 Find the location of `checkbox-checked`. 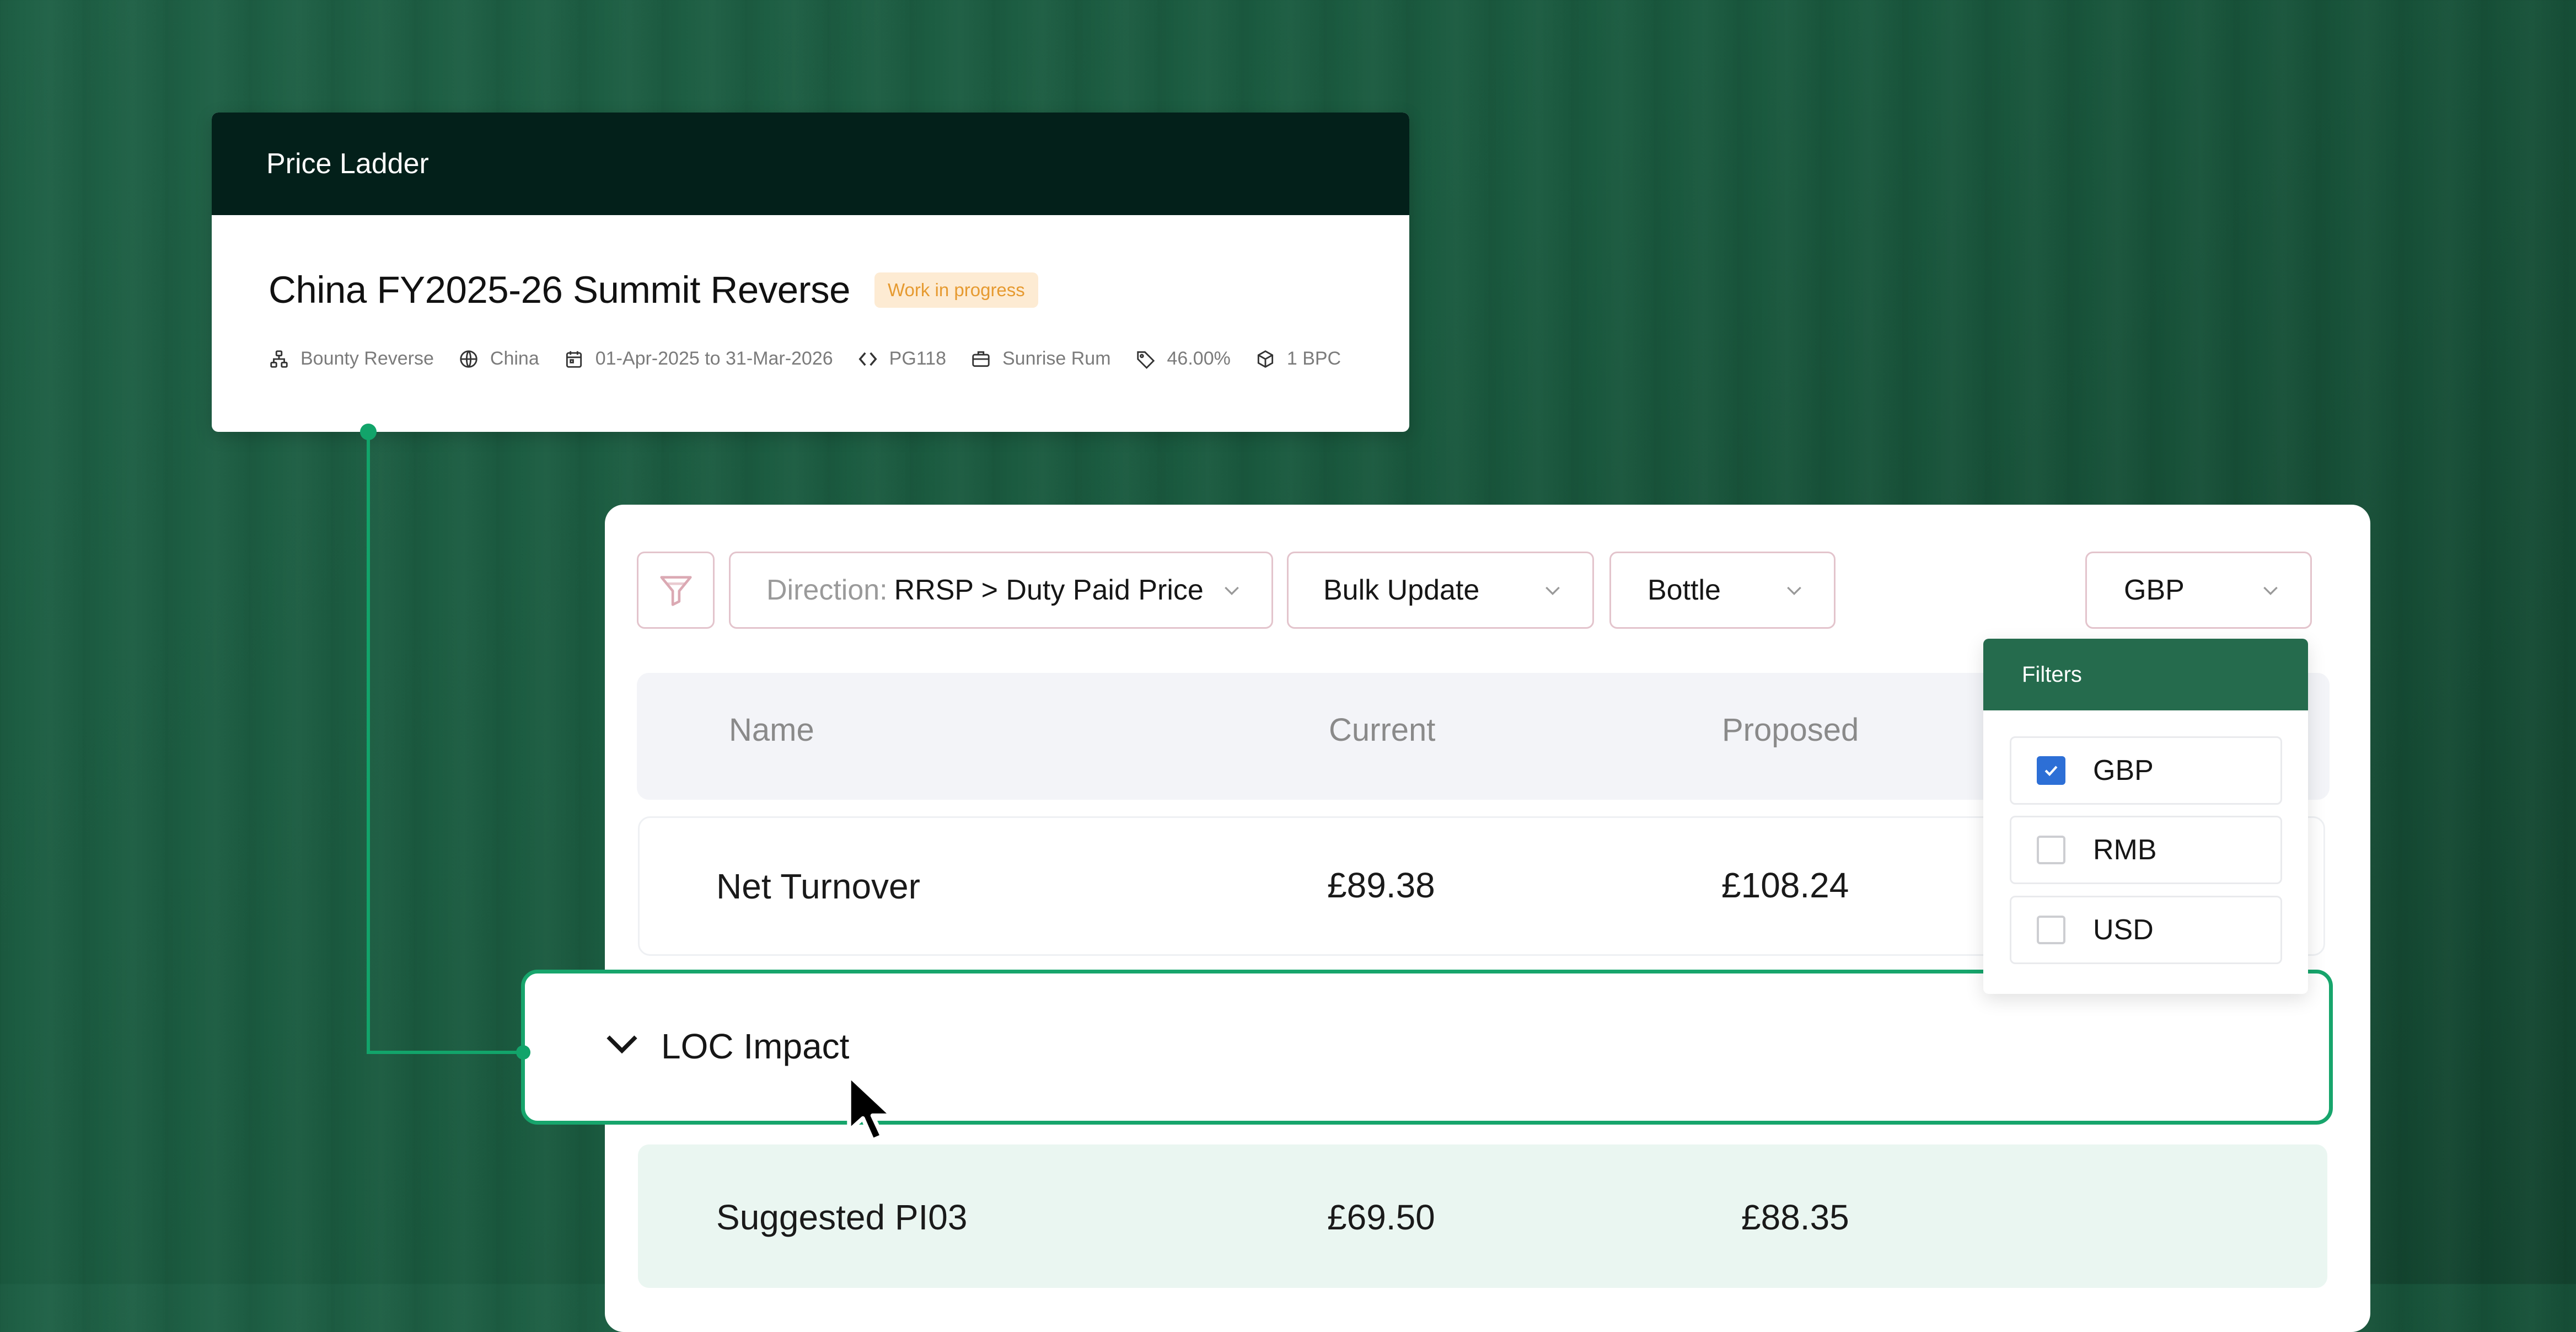

checkbox-checked is located at coordinates (2051, 770).